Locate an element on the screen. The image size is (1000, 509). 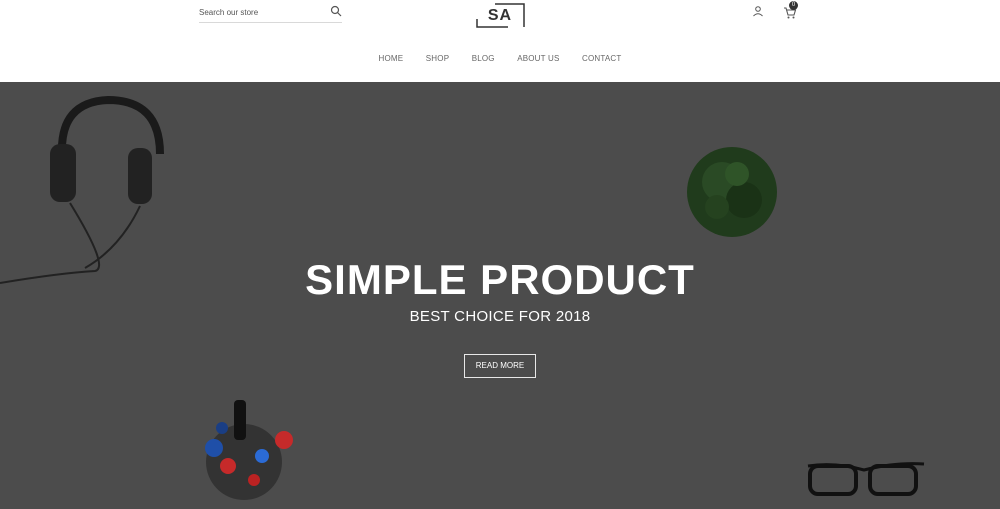
search-bar is located at coordinates (270, 13).